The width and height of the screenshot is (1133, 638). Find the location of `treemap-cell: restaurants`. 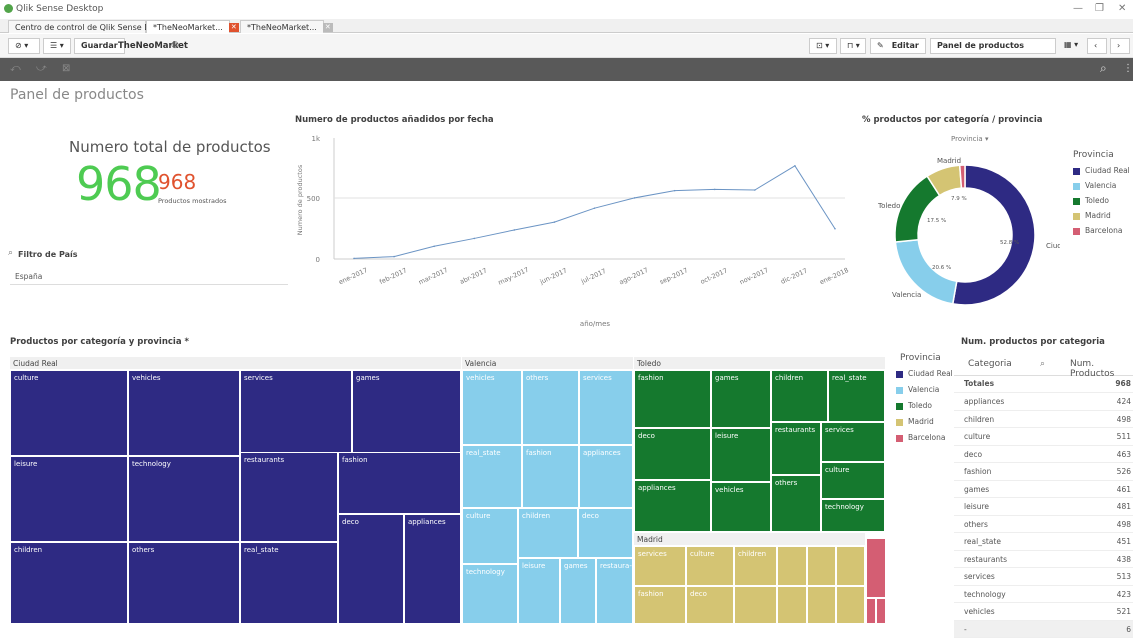

treemap-cell: restaurants is located at coordinates (796, 448).